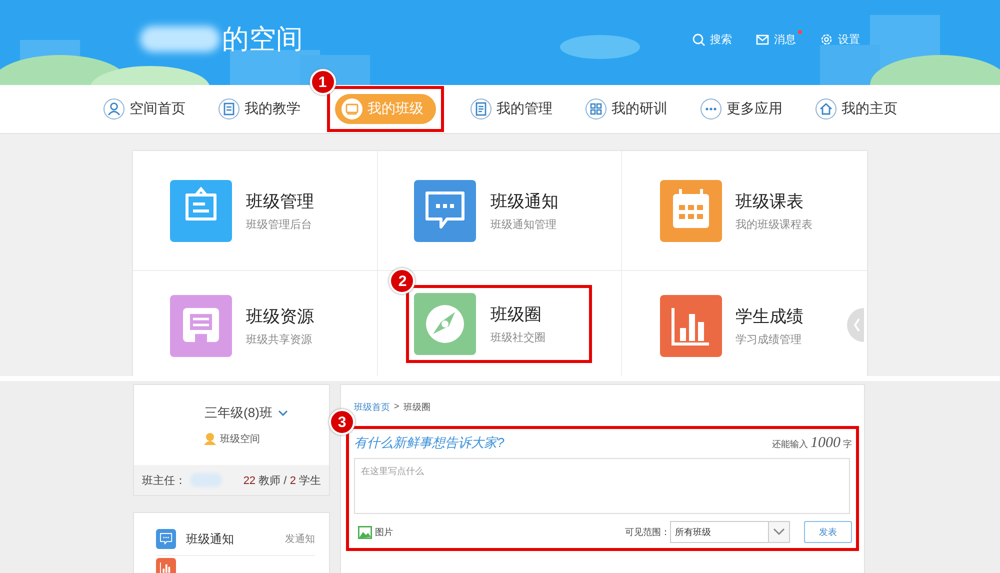 Image resolution: width=1000 pixels, height=573 pixels. What do you see at coordinates (698, 39) in the screenshot?
I see `search-icon` at bounding box center [698, 39].